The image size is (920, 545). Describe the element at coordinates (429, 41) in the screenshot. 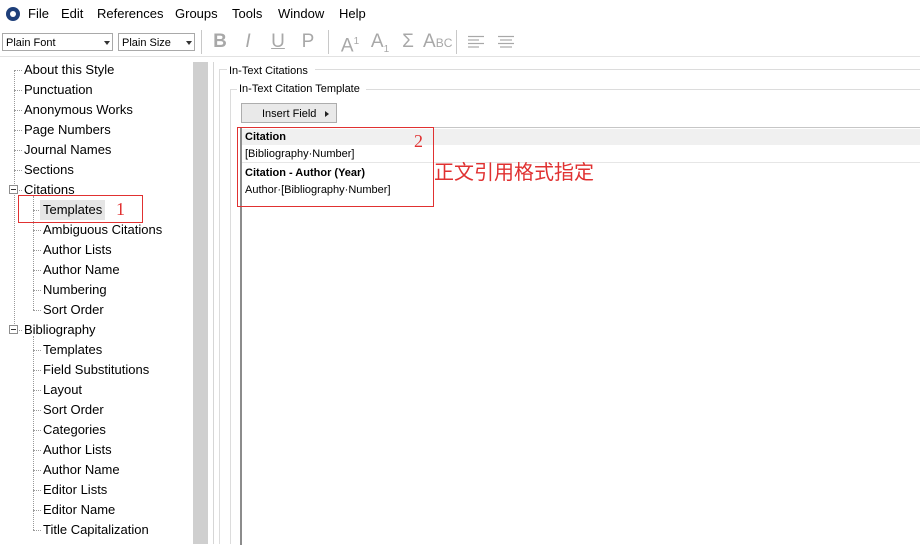

I see `small-caps-letter: A` at that location.